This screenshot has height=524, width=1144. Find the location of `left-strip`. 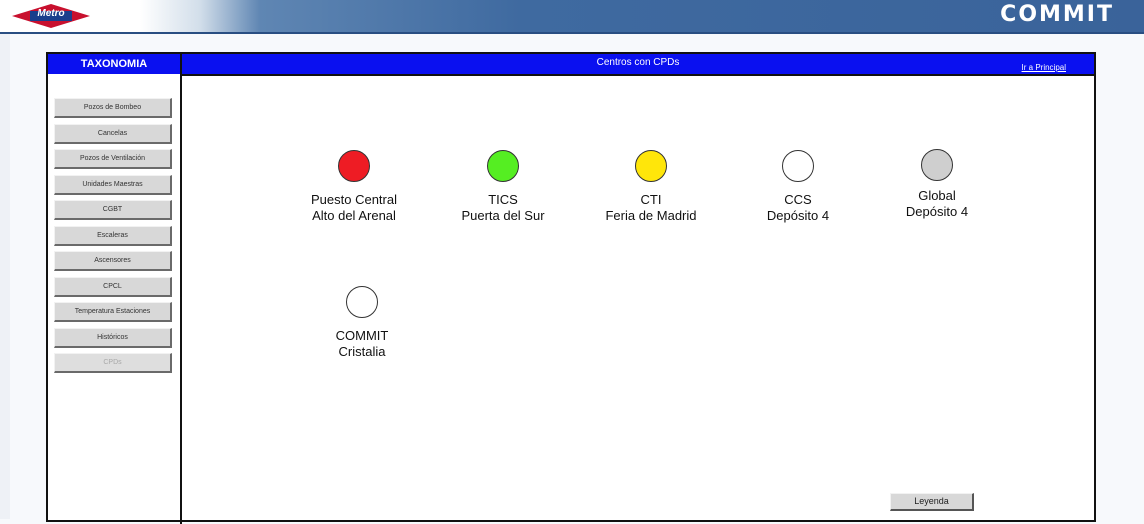

left-strip is located at coordinates (5, 276).